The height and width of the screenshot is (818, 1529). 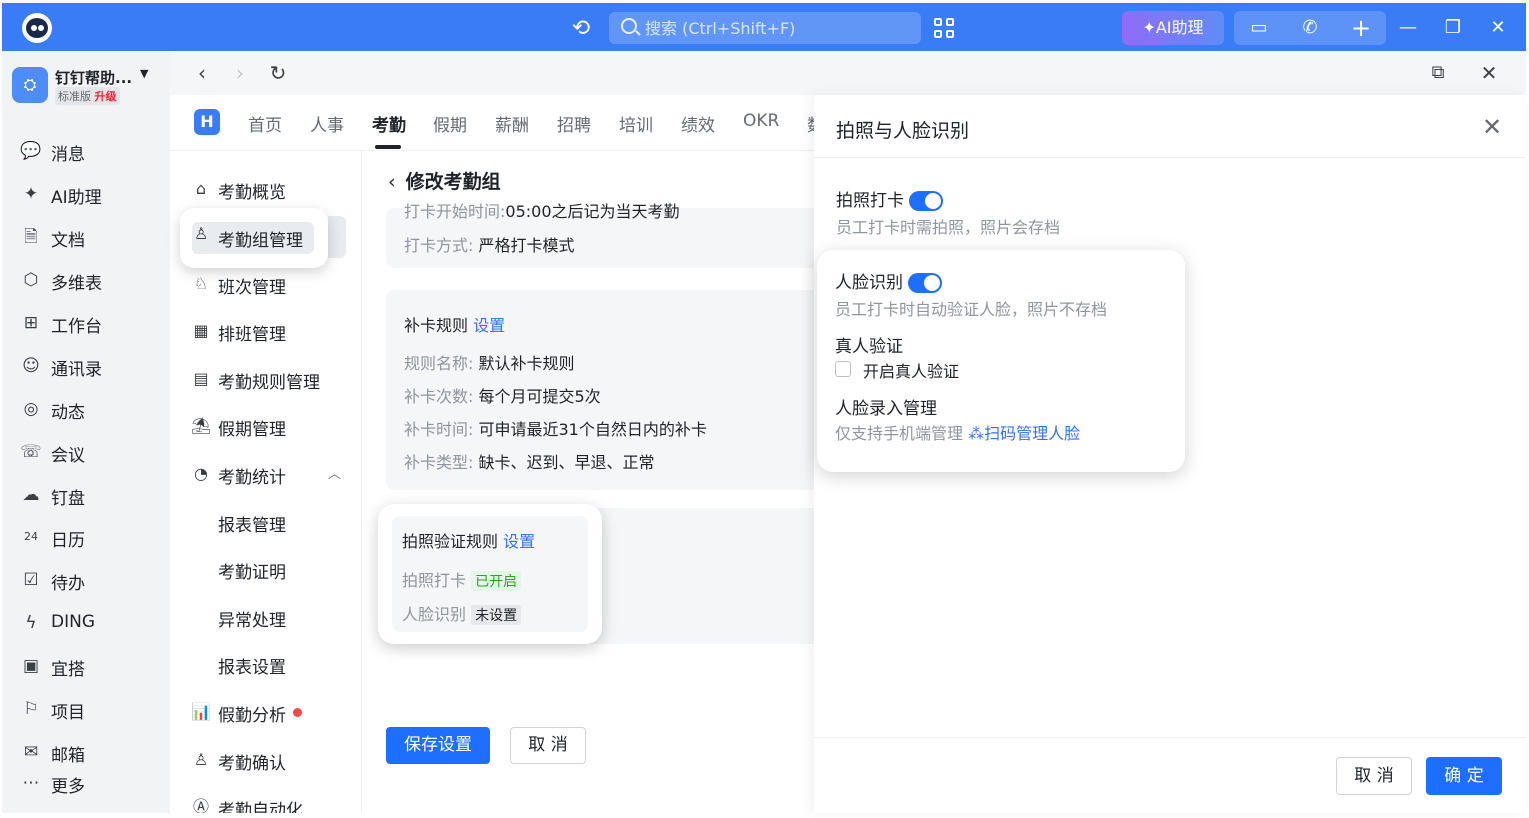 What do you see at coordinates (31, 536) in the screenshot?
I see `calendar-icon: 24` at bounding box center [31, 536].